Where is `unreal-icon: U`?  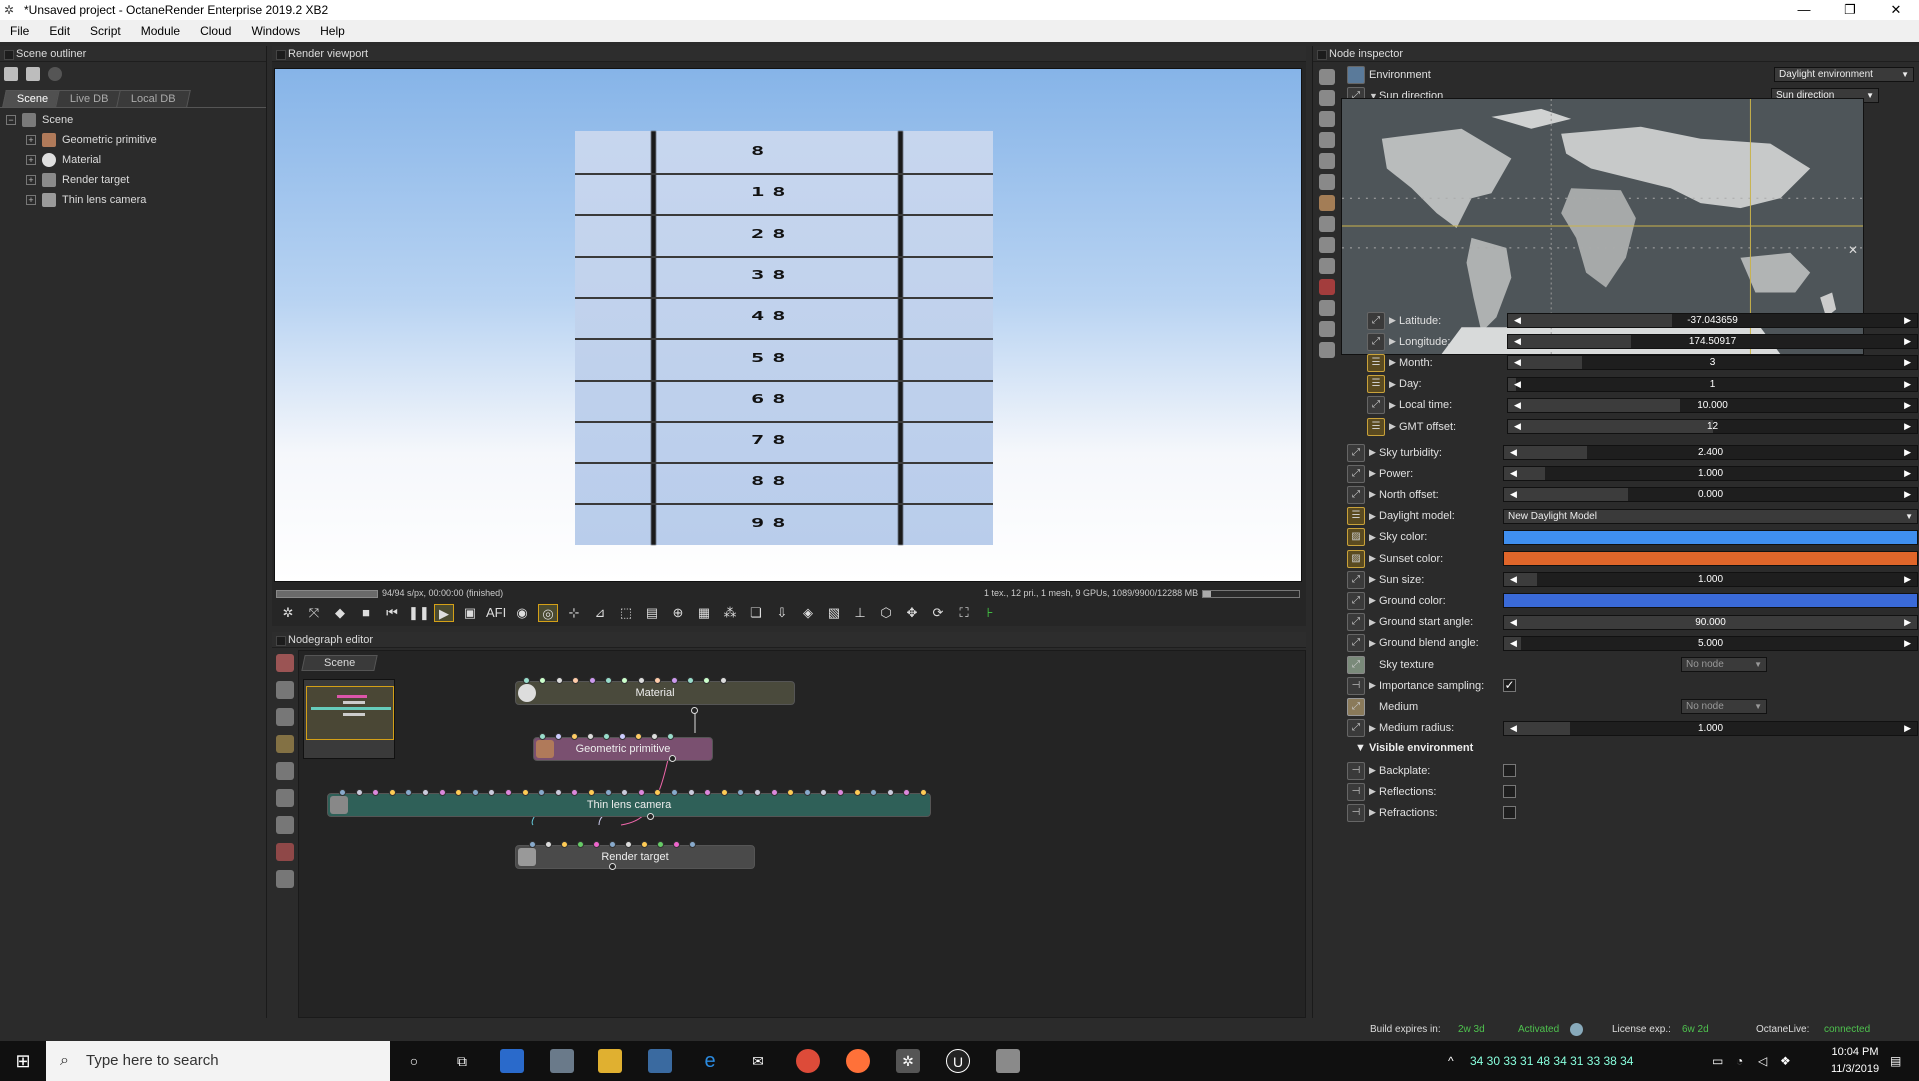 unreal-icon: U is located at coordinates (958, 1061).